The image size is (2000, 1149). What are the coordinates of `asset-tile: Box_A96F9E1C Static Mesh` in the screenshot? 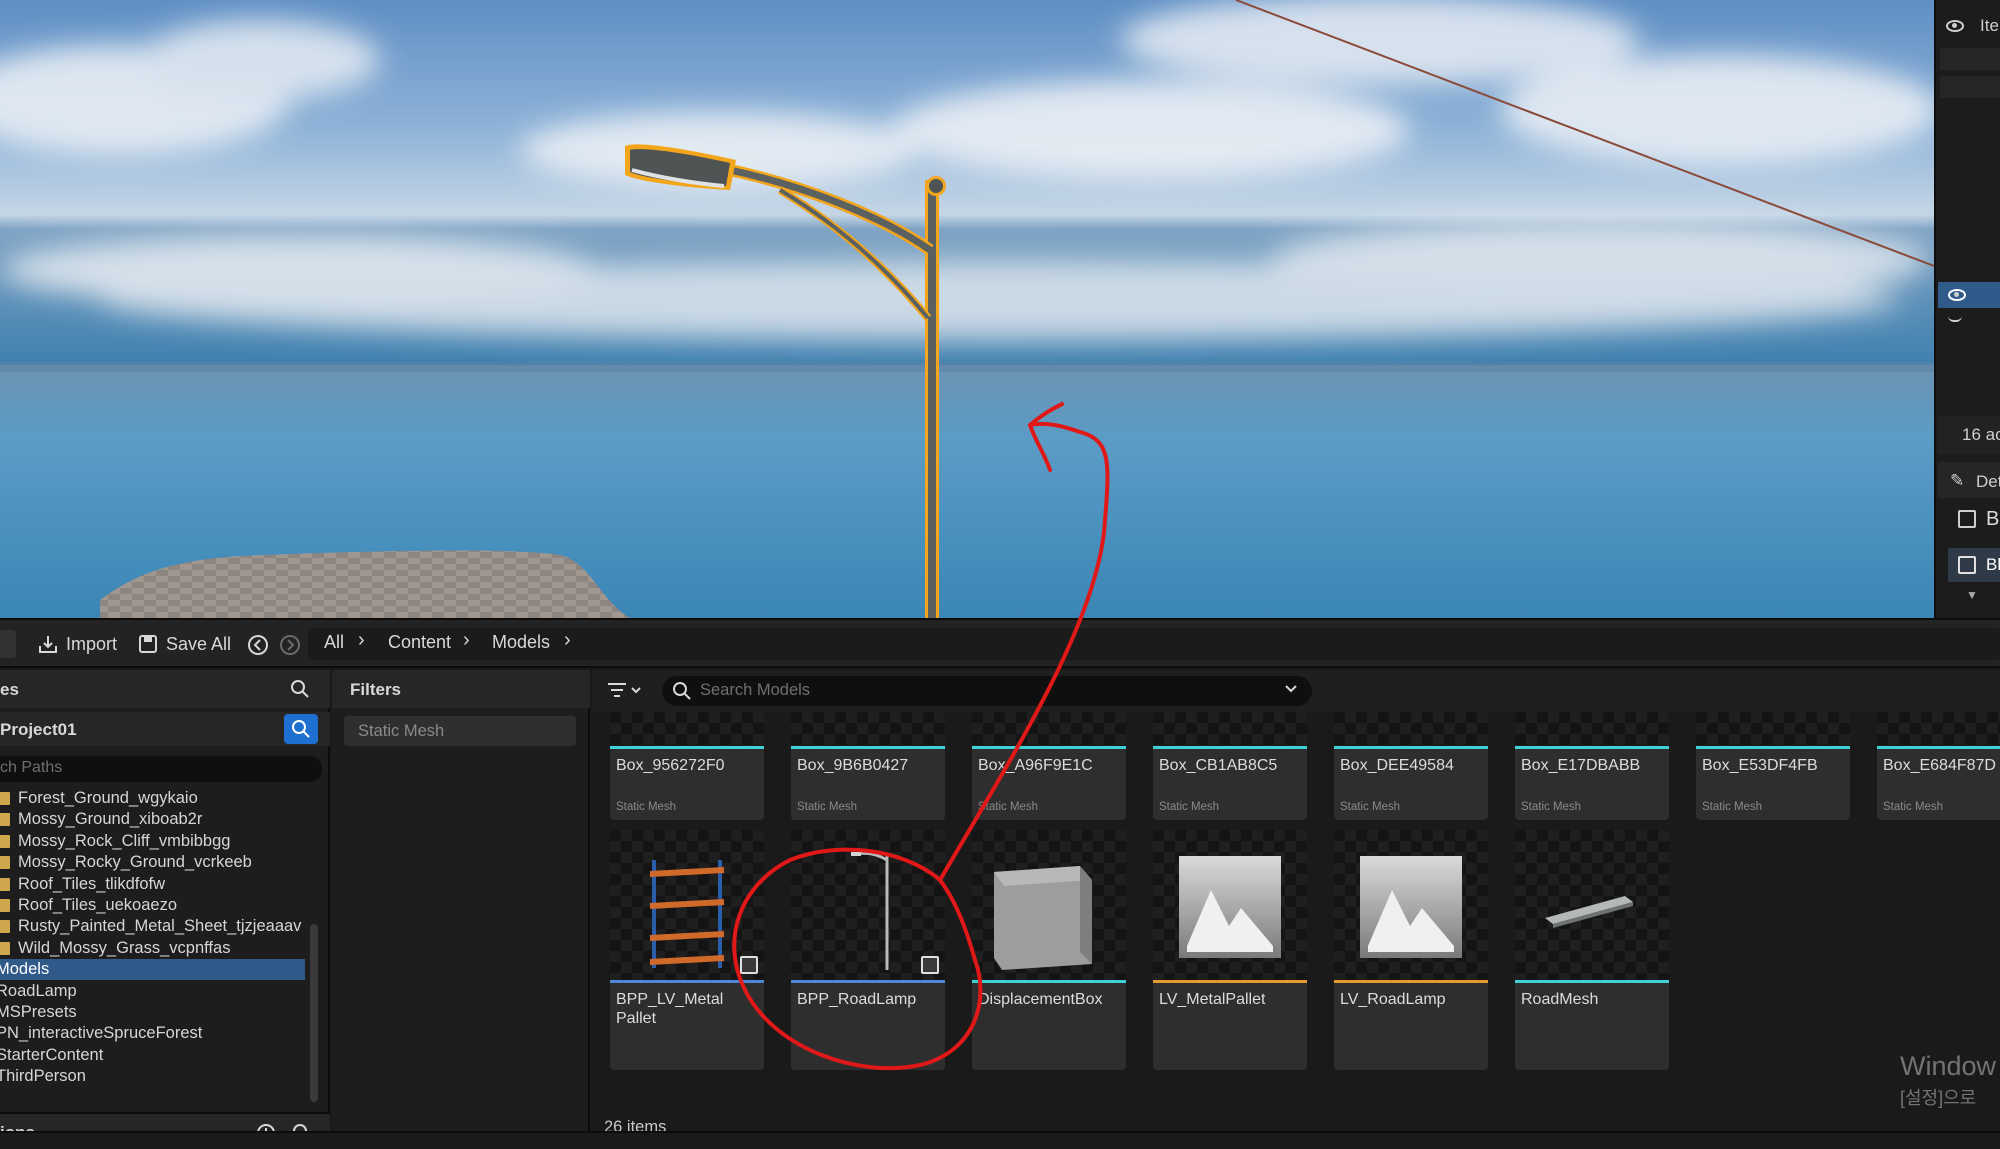 It's located at (1049, 766).